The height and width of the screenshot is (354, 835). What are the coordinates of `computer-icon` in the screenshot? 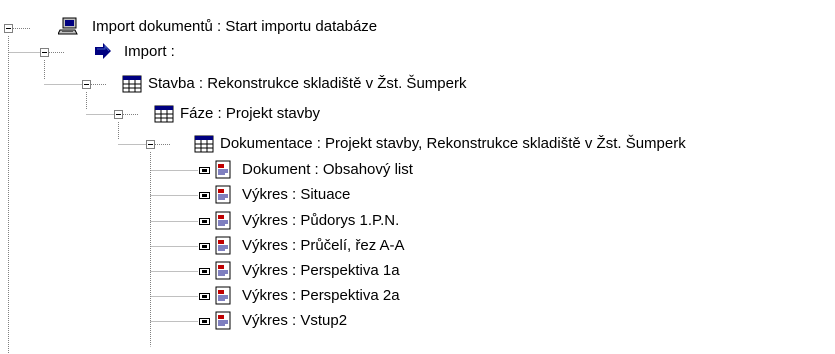 It's located at (68, 26).